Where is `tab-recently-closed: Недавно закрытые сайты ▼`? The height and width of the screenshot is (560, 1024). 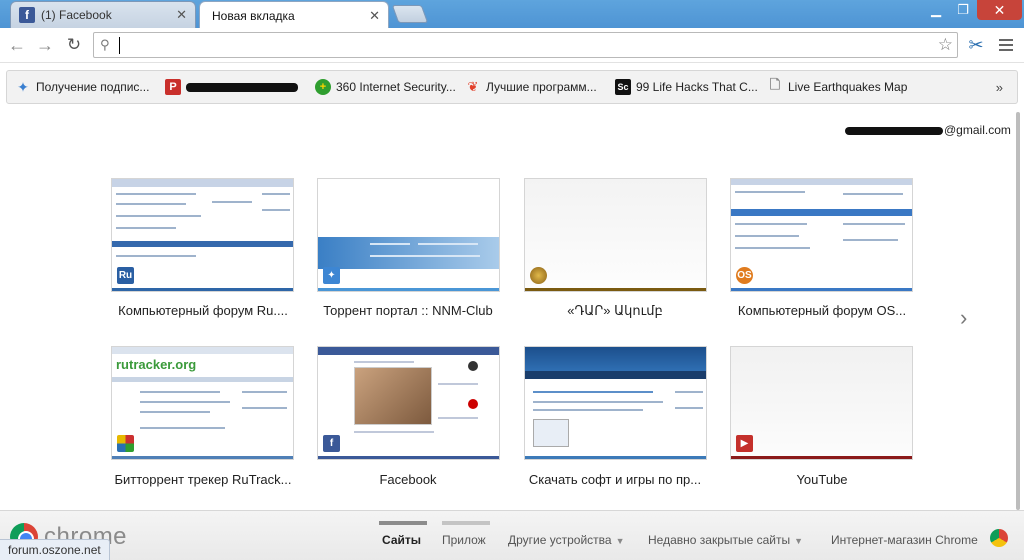 tab-recently-closed: Недавно закрытые сайты ▼ is located at coordinates (725, 540).